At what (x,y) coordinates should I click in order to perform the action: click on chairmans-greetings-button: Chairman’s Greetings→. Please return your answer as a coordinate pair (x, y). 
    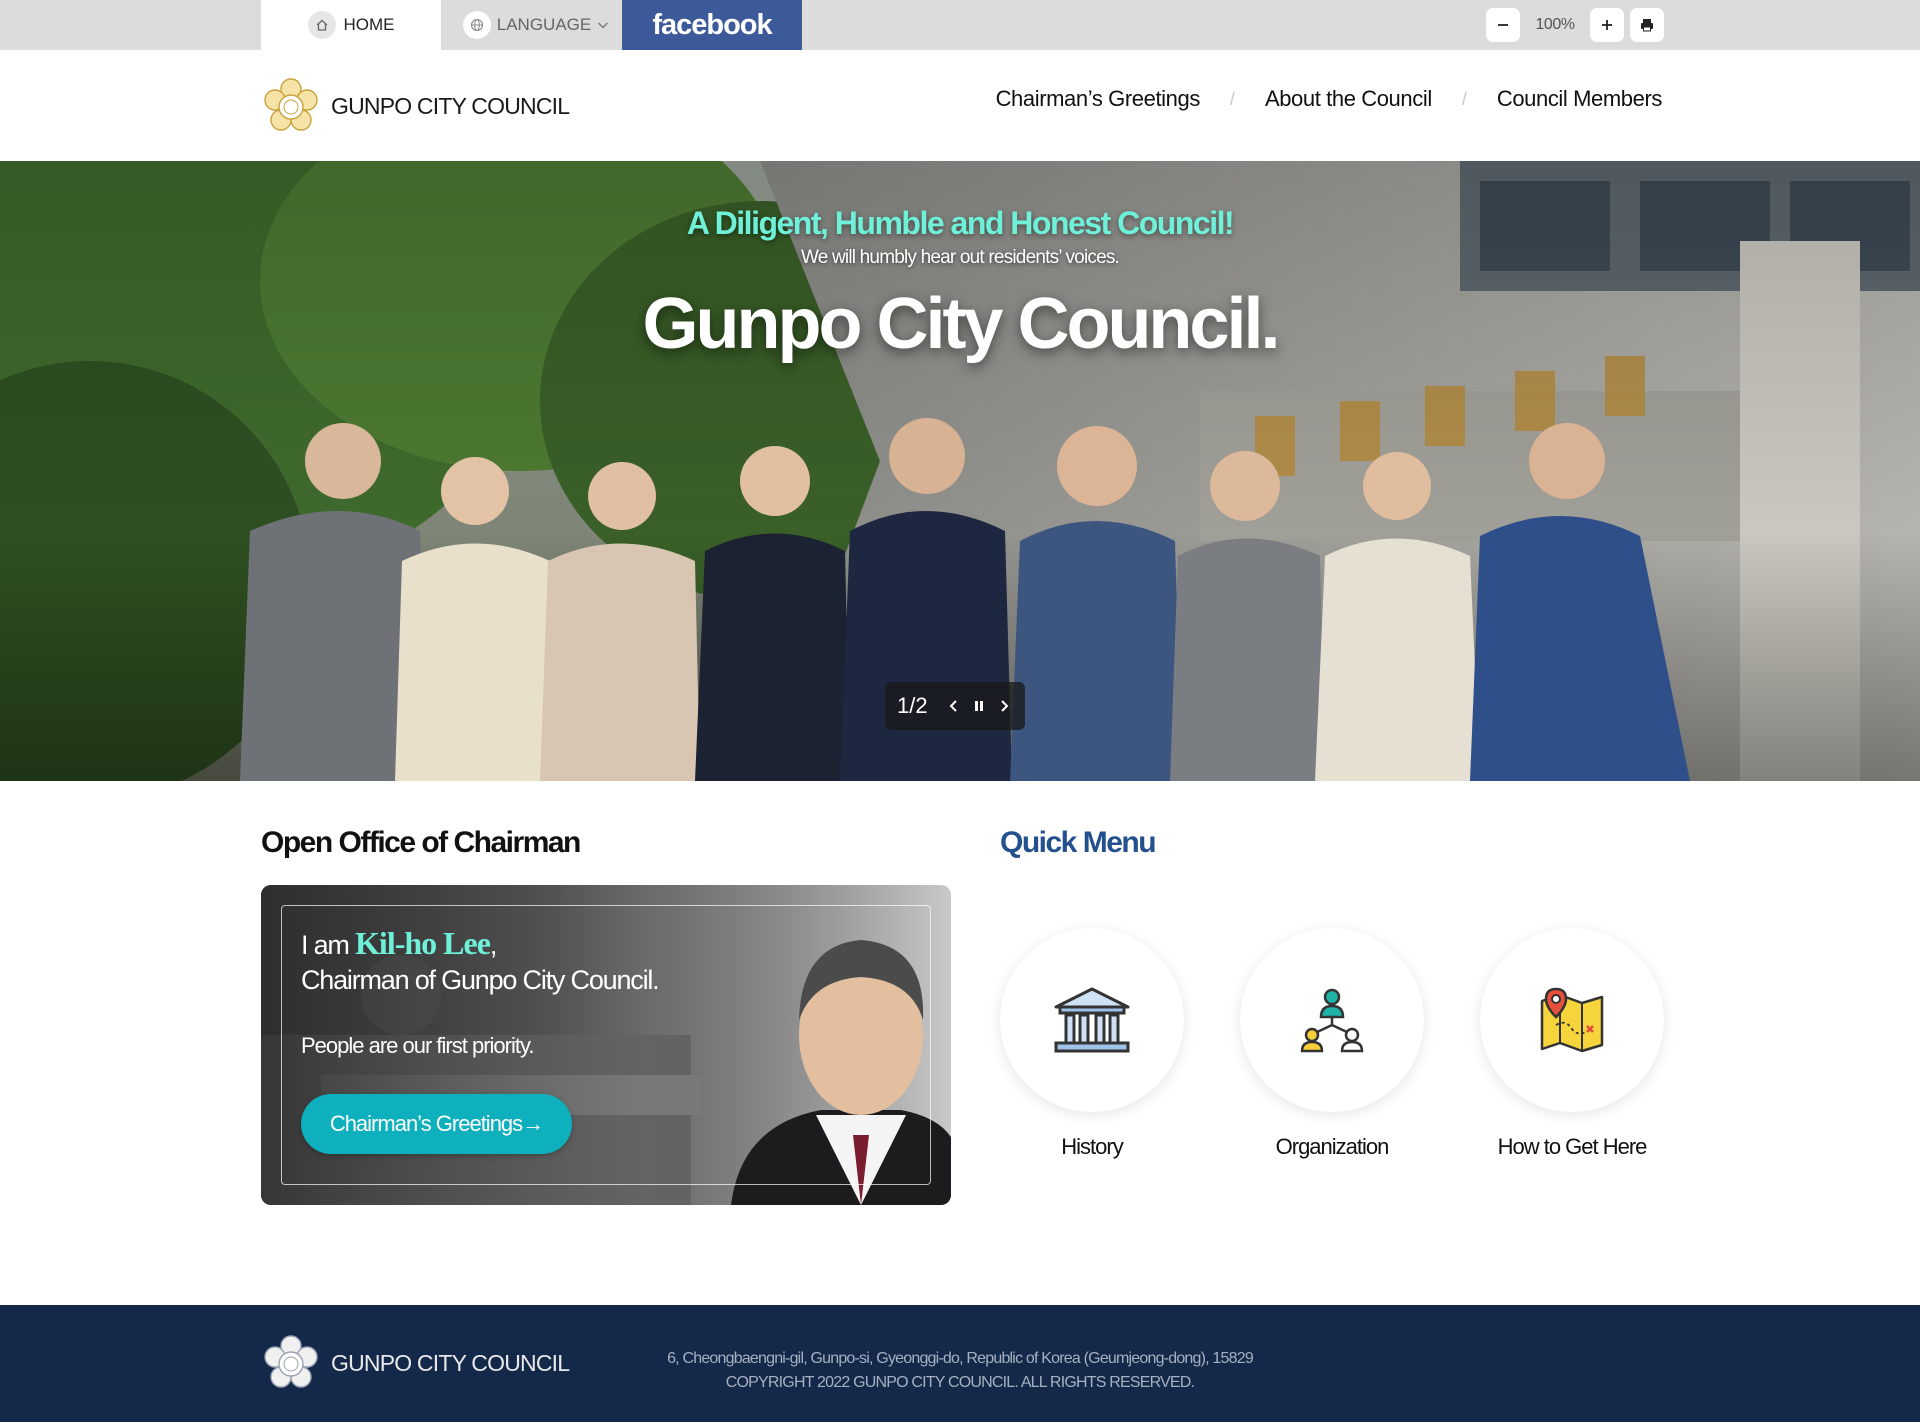
    Looking at the image, I should click on (436, 1124).